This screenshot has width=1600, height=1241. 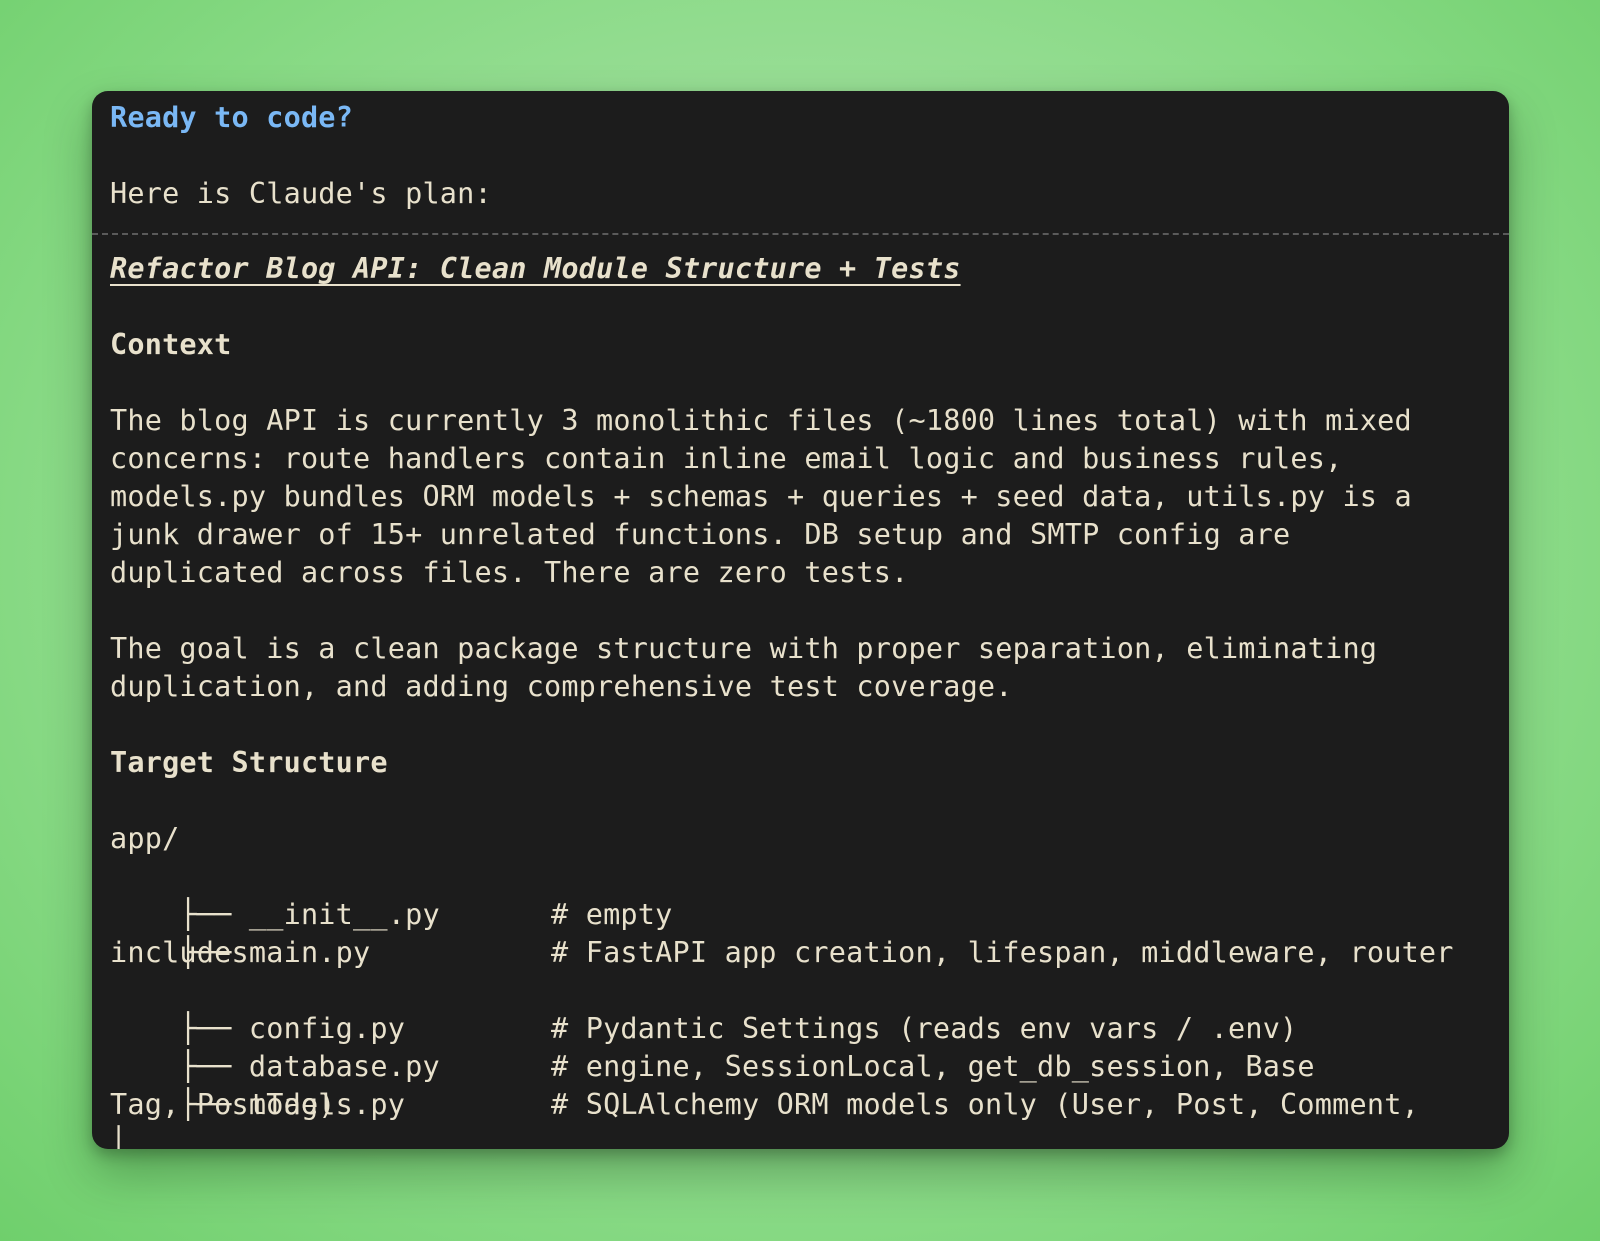 What do you see at coordinates (145, 838) in the screenshot?
I see `tree-root: app/` at bounding box center [145, 838].